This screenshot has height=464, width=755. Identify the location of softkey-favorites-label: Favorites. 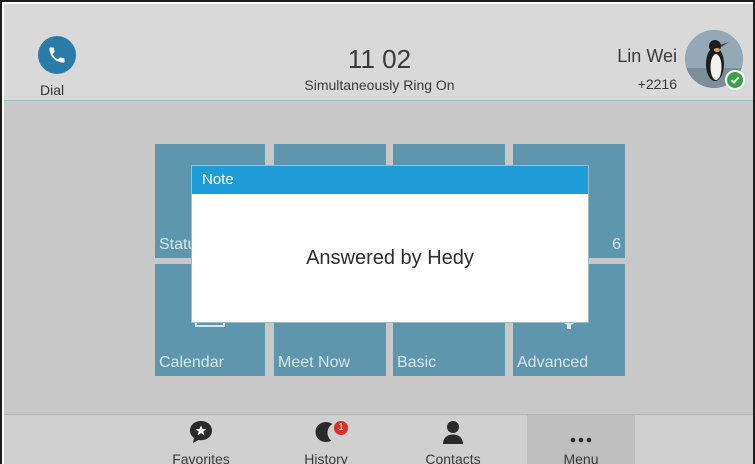
(201, 457).